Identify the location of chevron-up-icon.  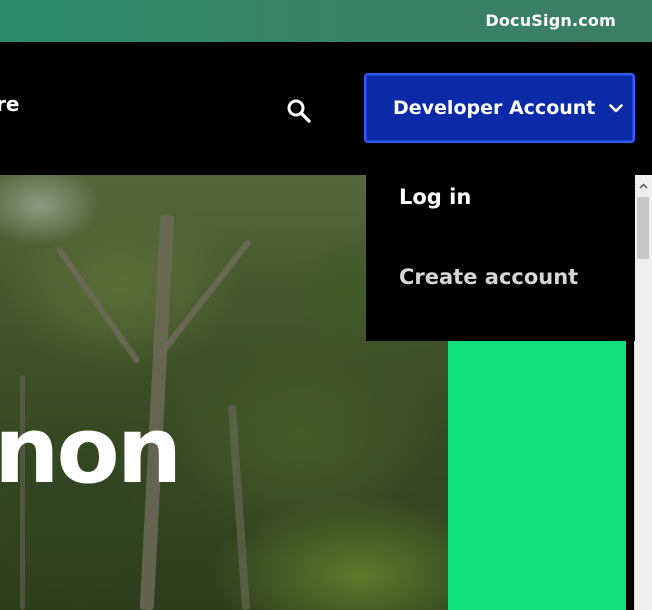
(643, 186).